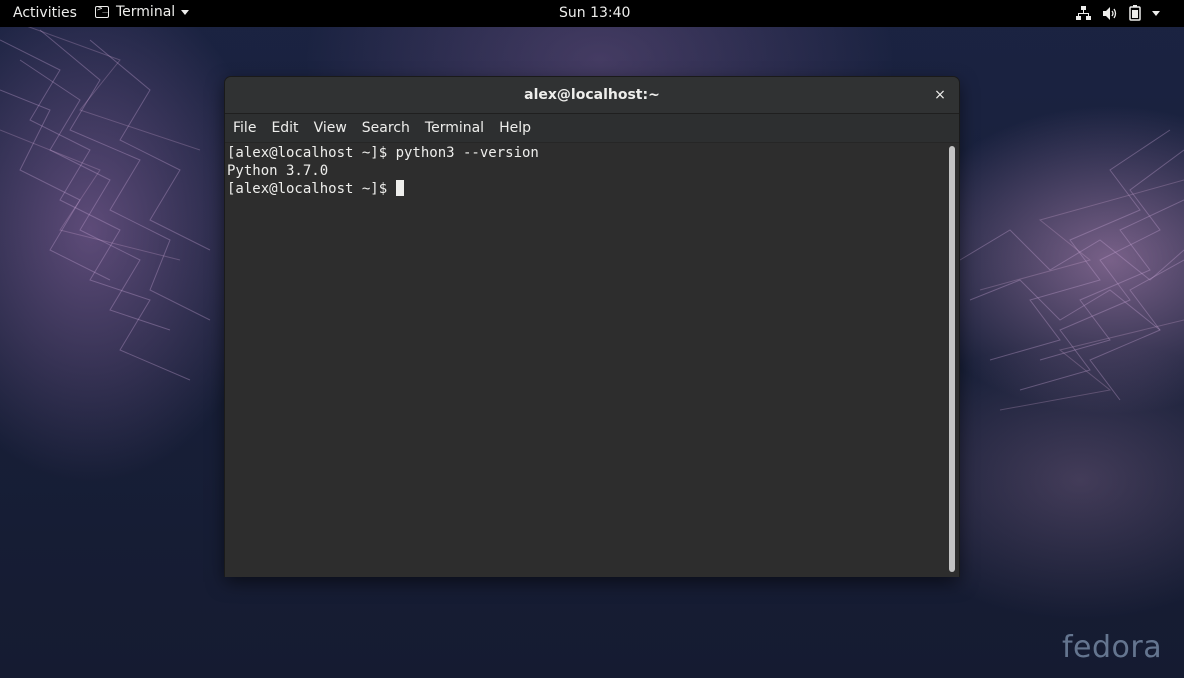  What do you see at coordinates (592, 128) in the screenshot?
I see `menu-bar: File Edit View Search Terminal Help` at bounding box center [592, 128].